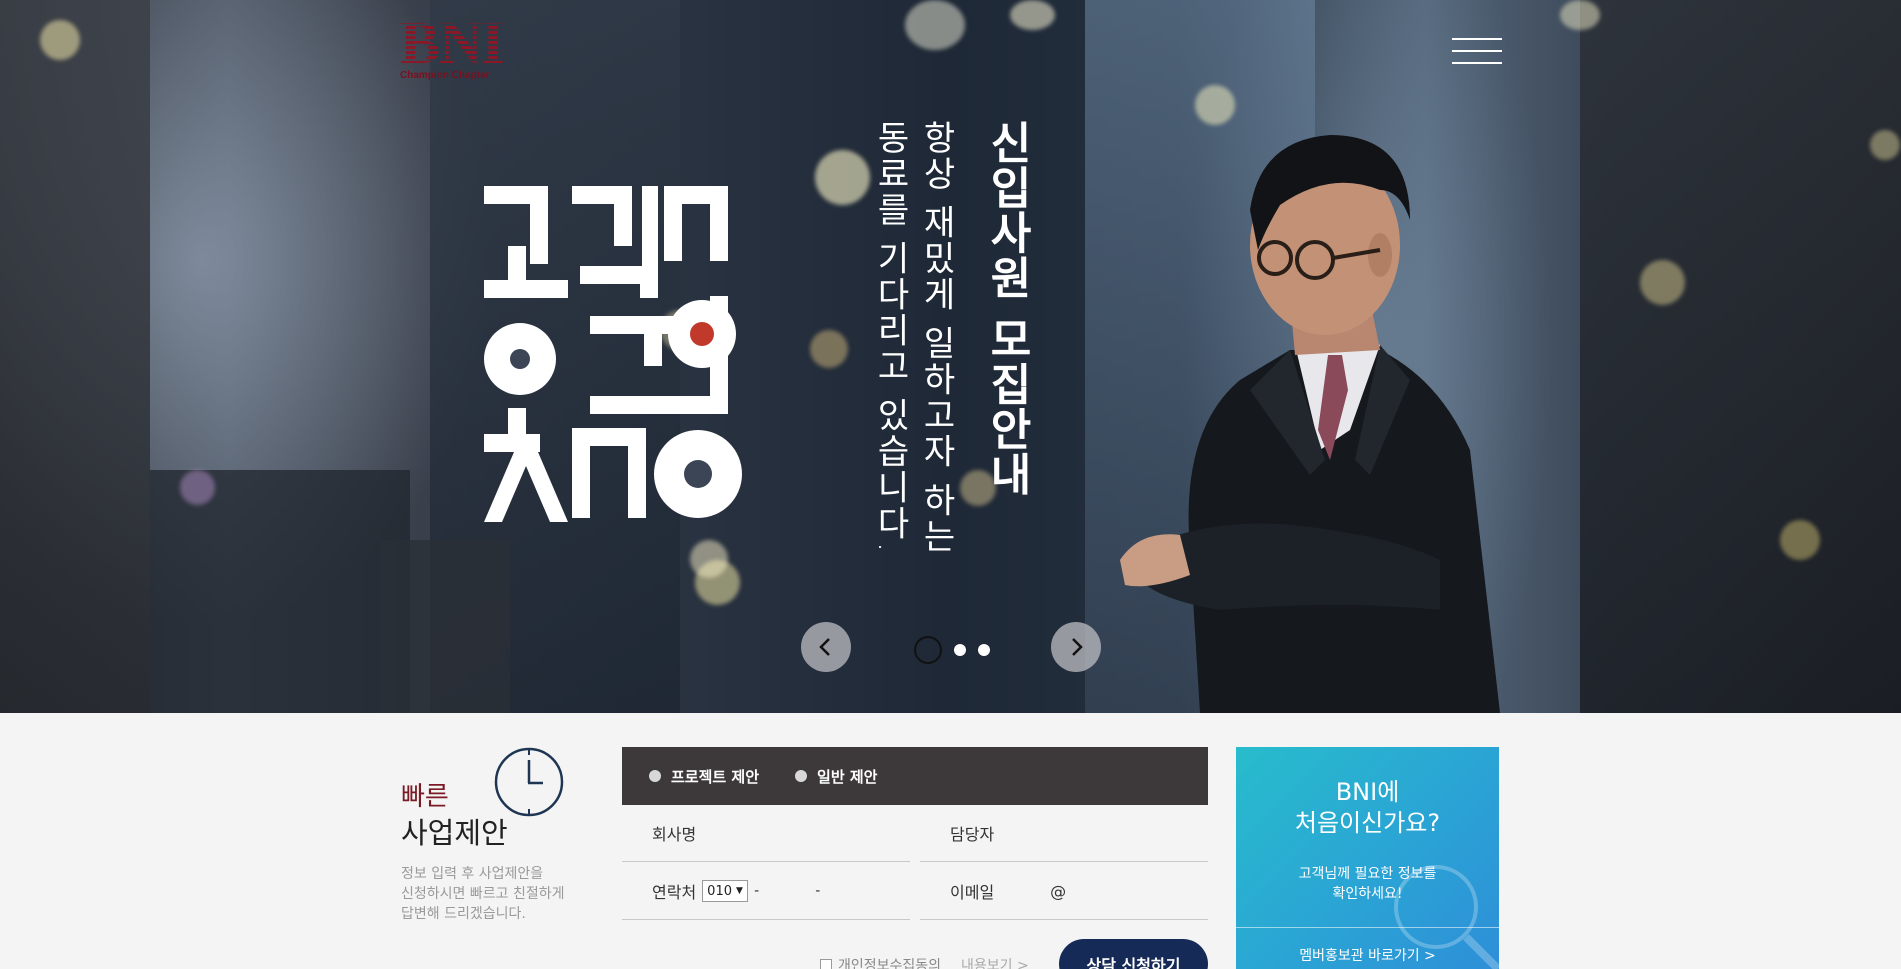 The image size is (1901, 969). What do you see at coordinates (1477, 51) in the screenshot?
I see `hamburger-icon` at bounding box center [1477, 51].